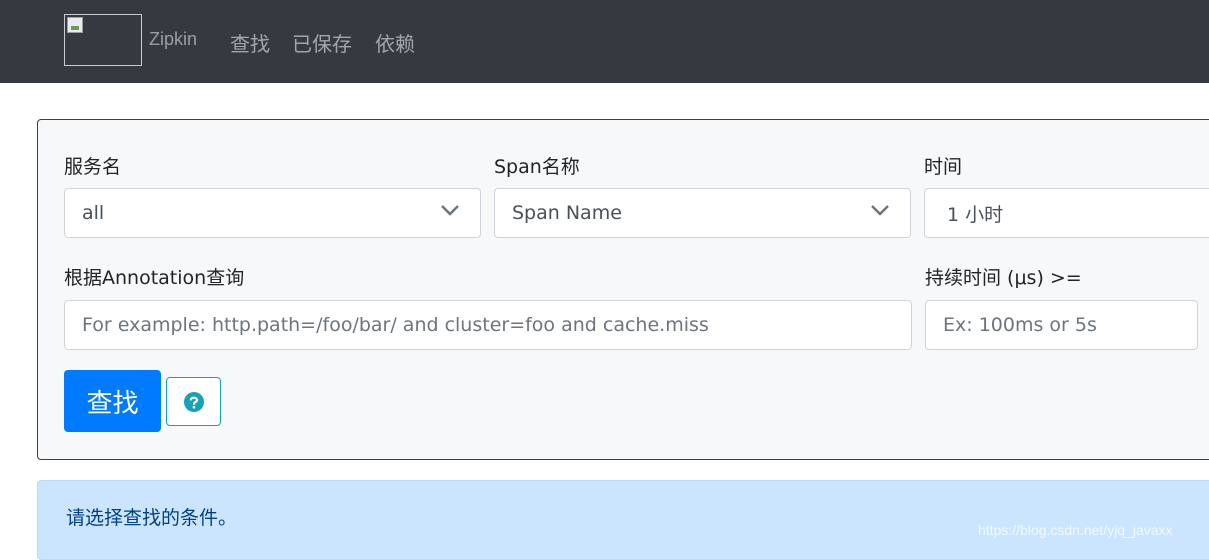 This screenshot has width=1209, height=560. Describe the element at coordinates (154, 278) in the screenshot. I see `annotation-query-label: 根据Annotation查询` at that location.